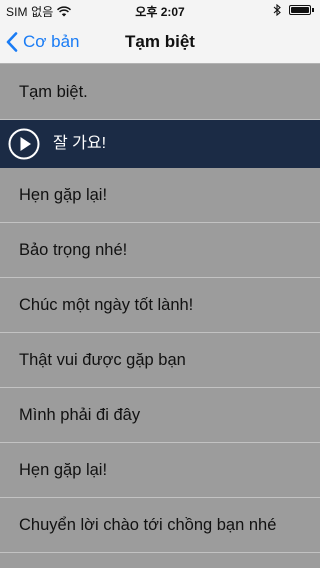  Describe the element at coordinates (160, 92) in the screenshot. I see `phrase-row: Tạm biệt.` at that location.